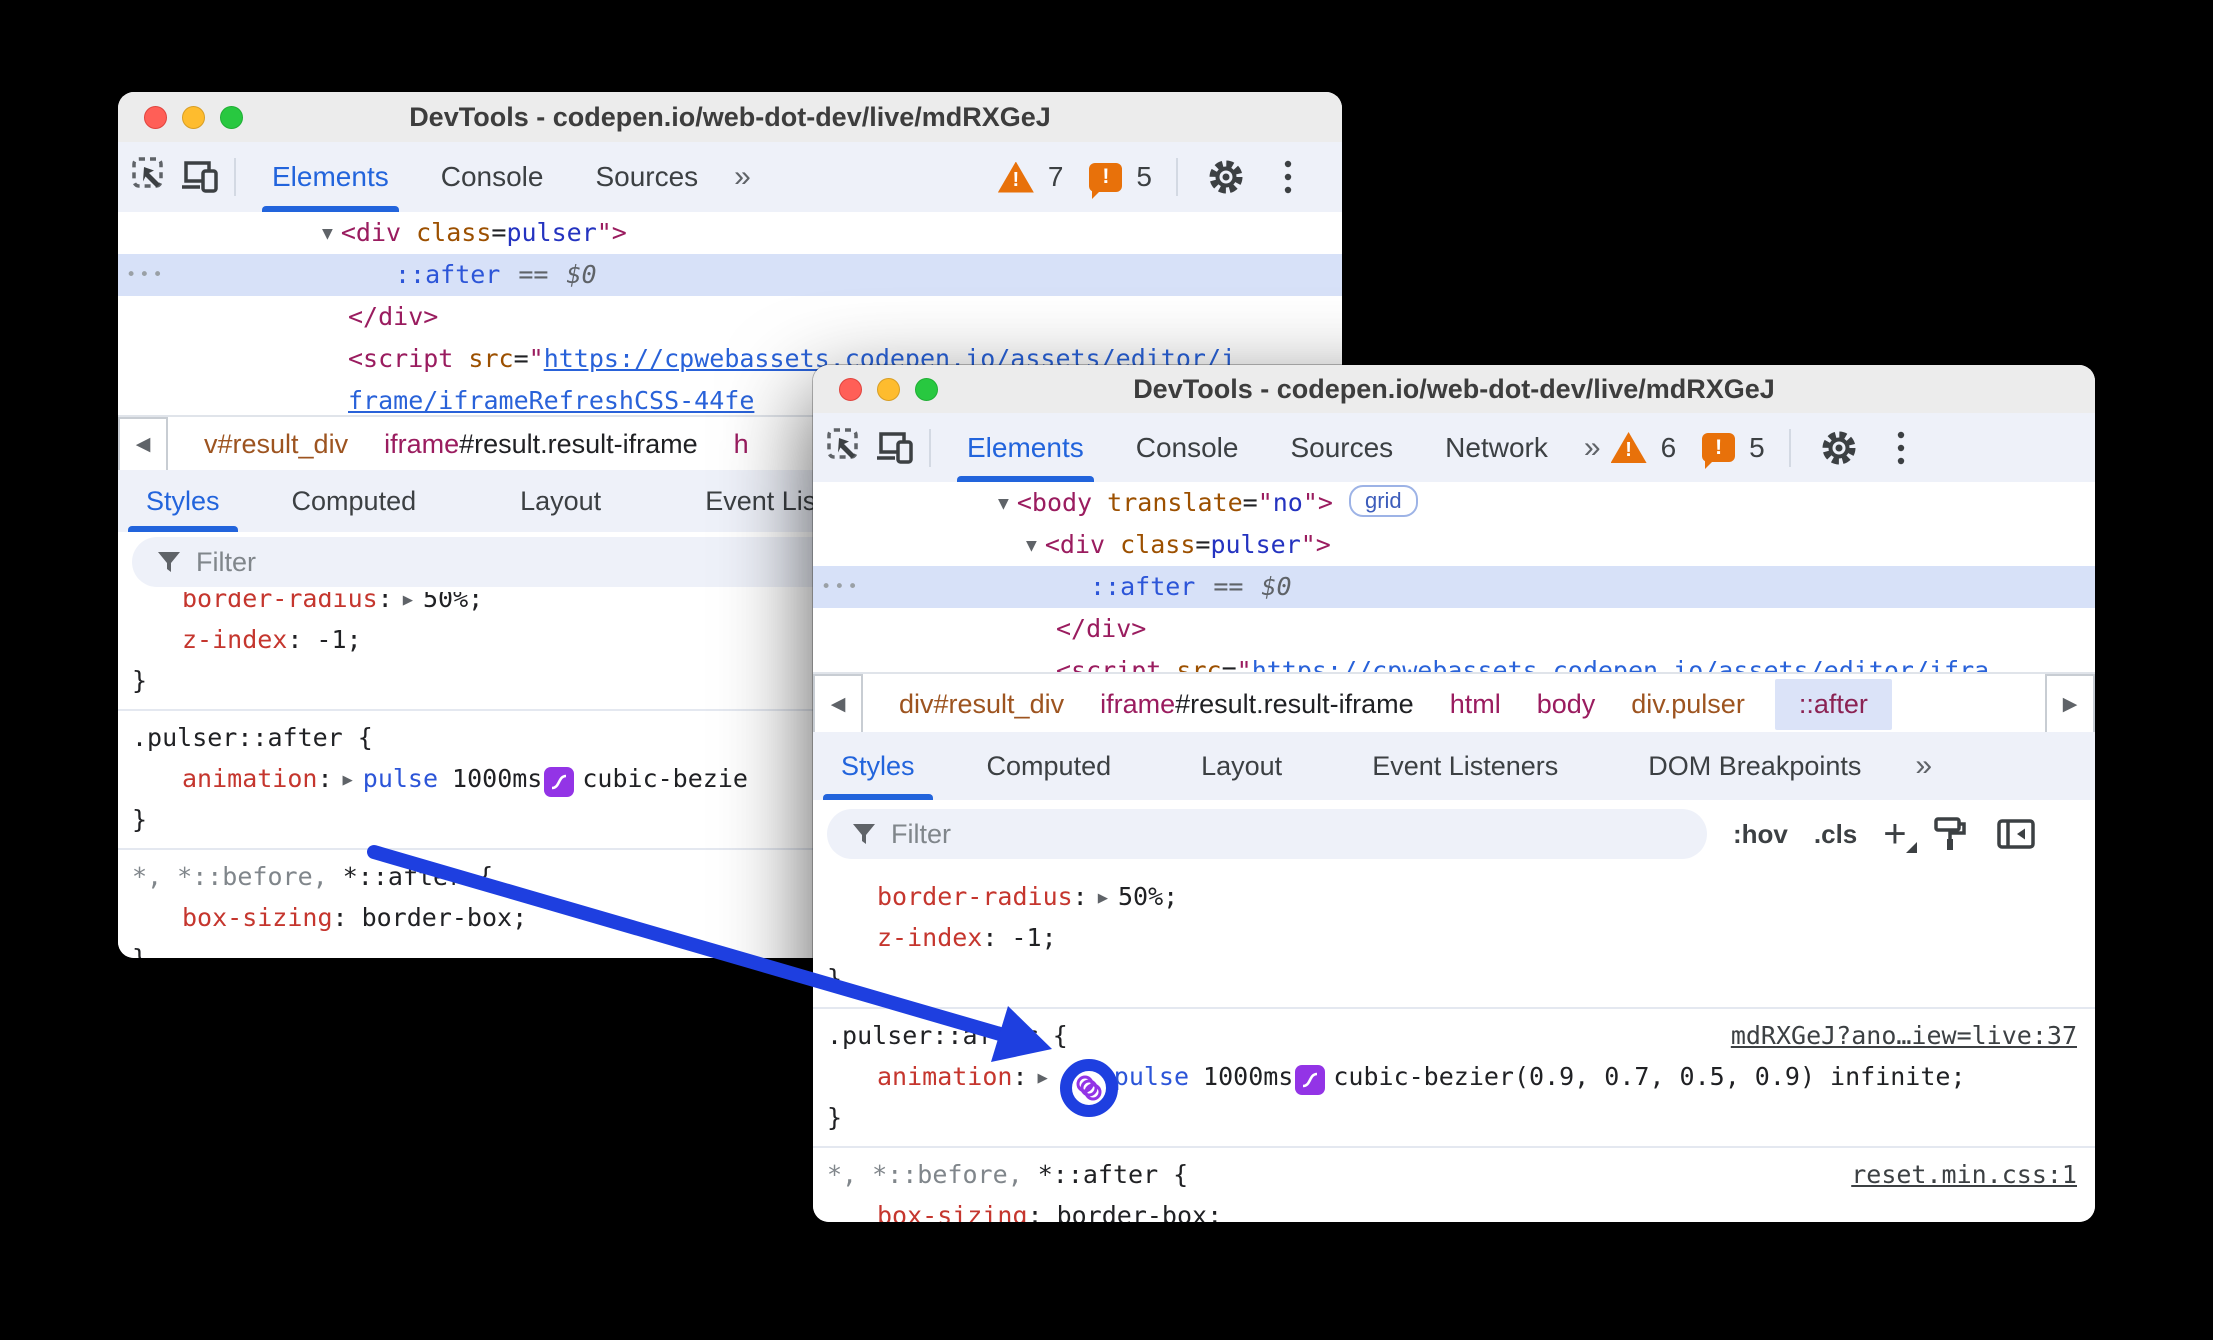 This screenshot has height=1340, width=2213. I want to click on style-property: box-sizing: border-box;, so click(1454, 1208).